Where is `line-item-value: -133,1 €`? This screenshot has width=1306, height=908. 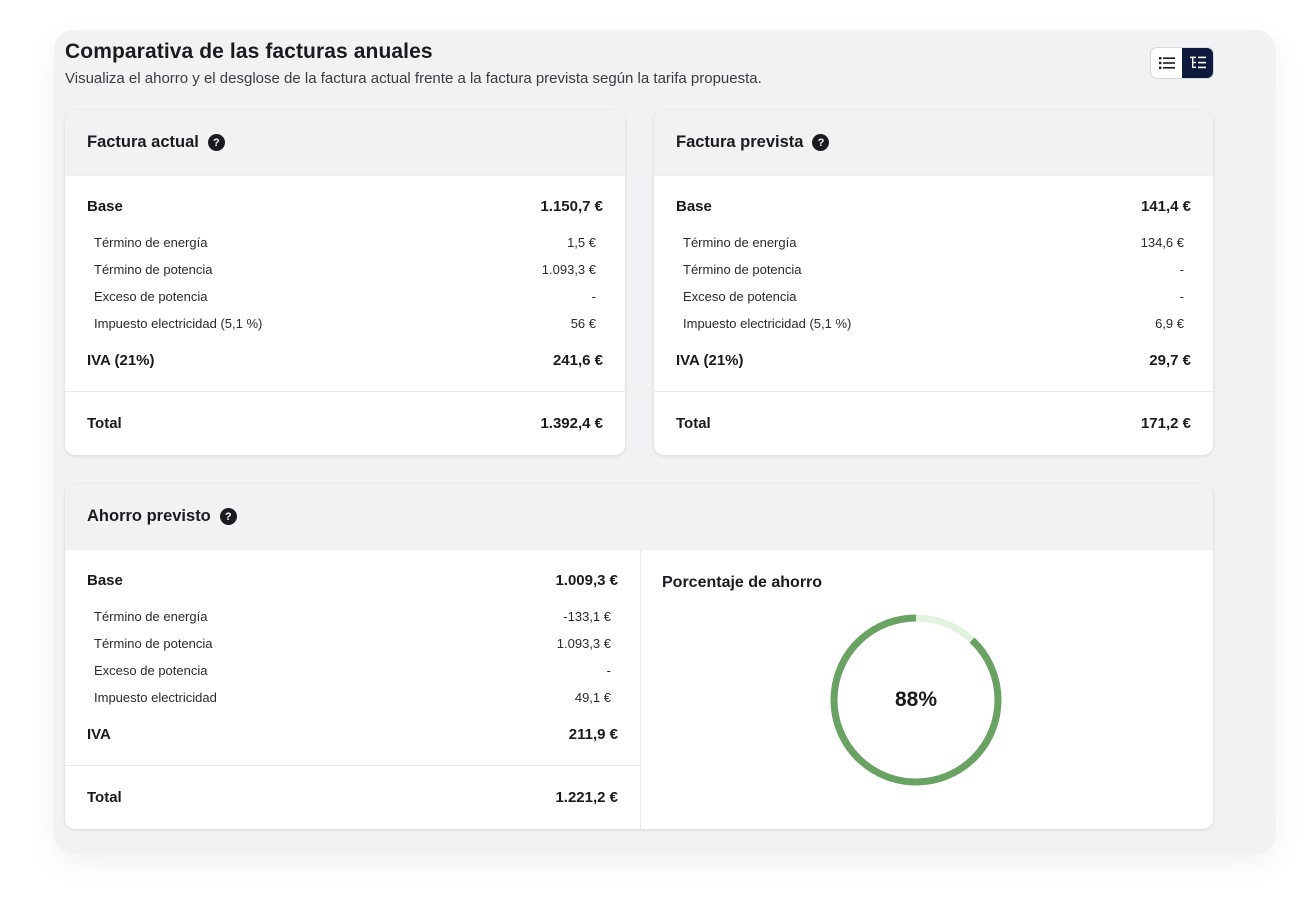 line-item-value: -133,1 € is located at coordinates (587, 616).